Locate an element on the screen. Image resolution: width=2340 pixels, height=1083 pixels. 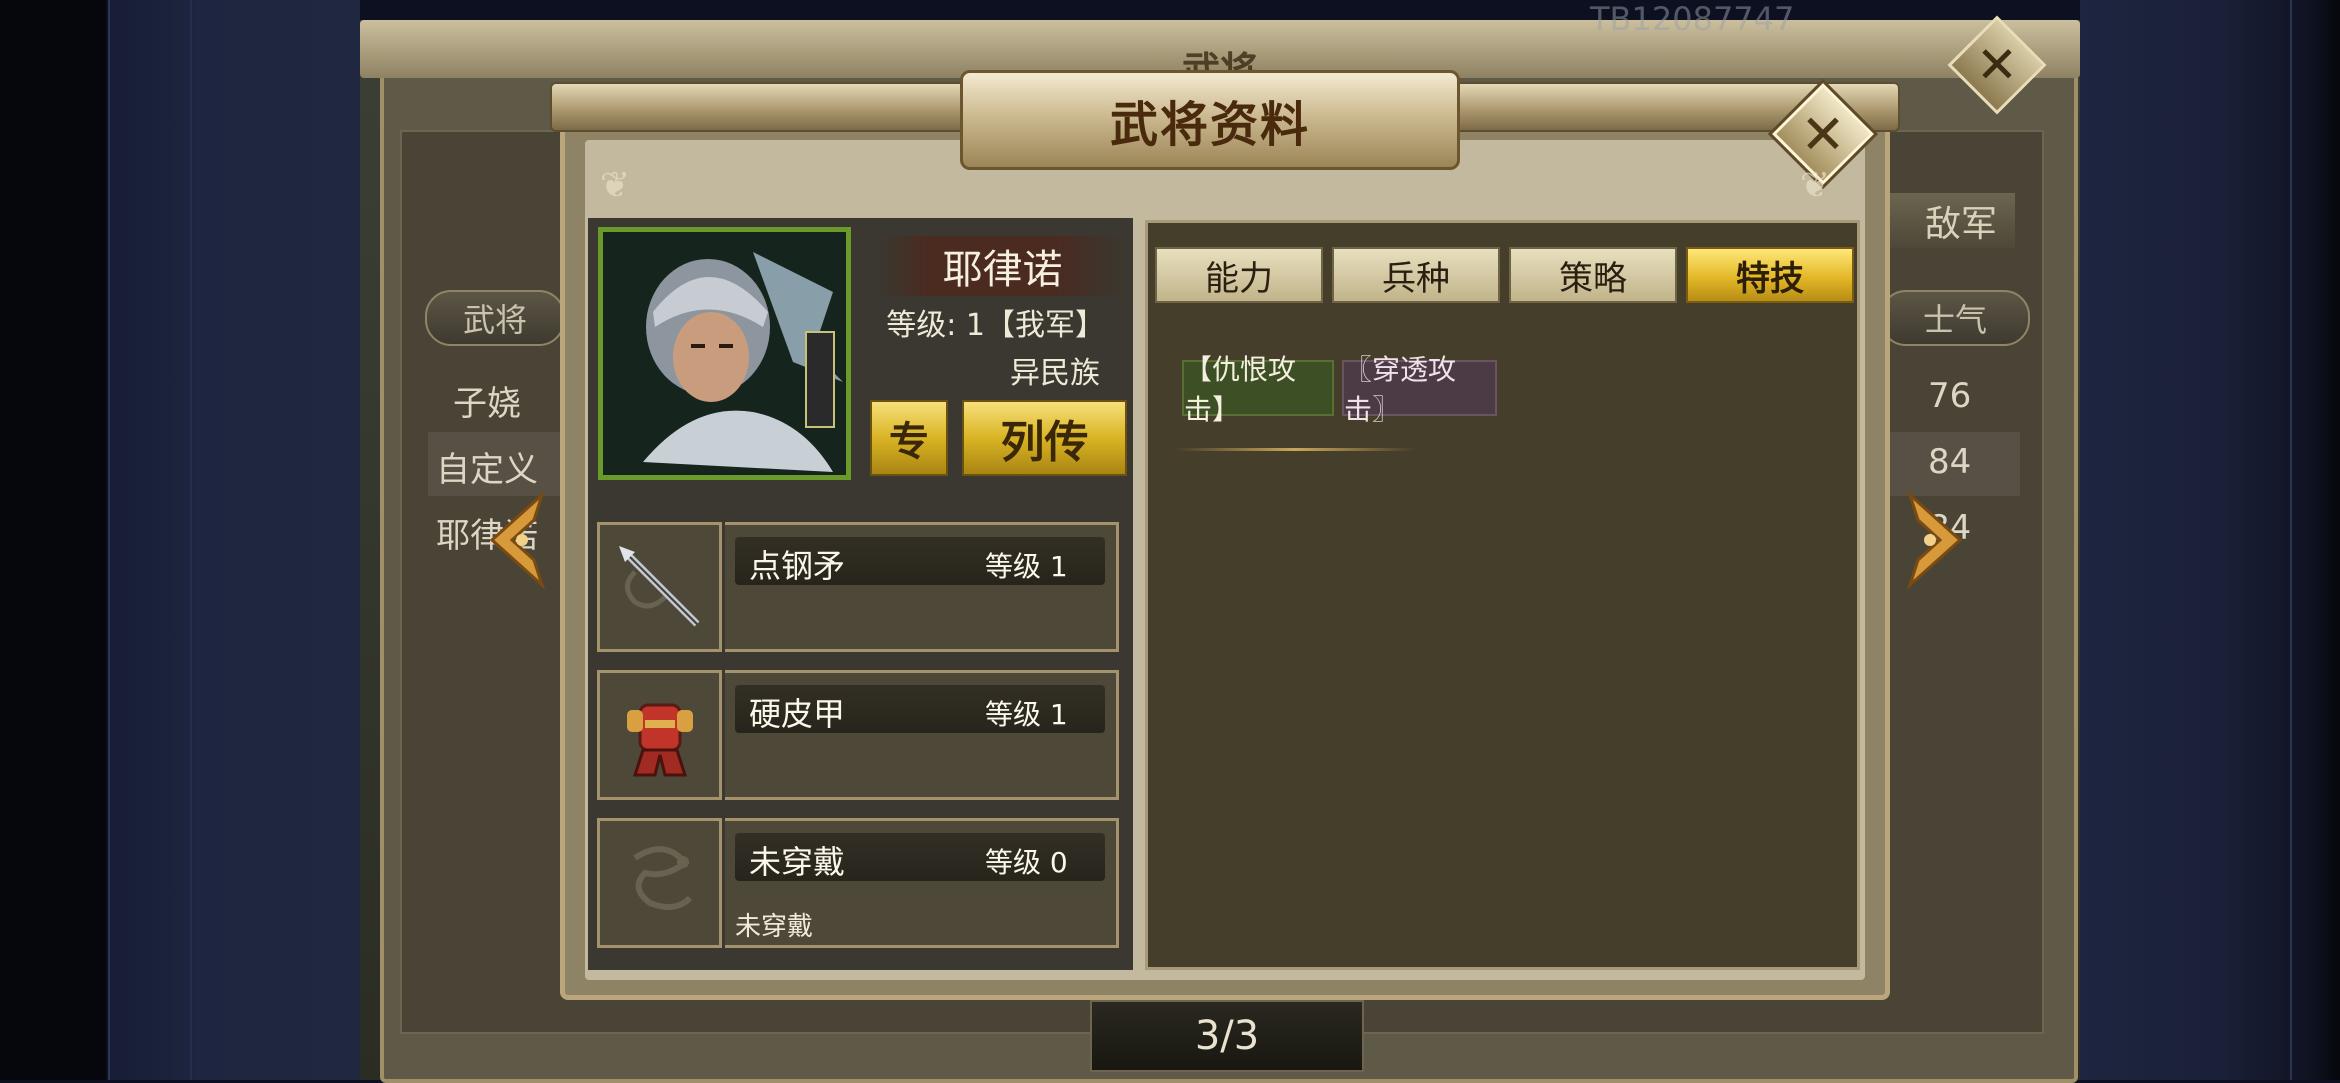
level-value: 1【我军】 is located at coordinates (1035, 325).